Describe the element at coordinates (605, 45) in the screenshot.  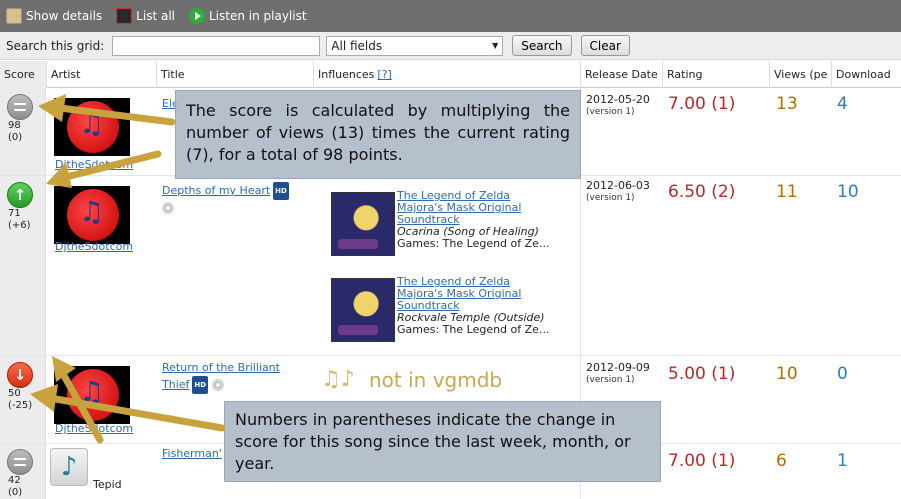
I see `clear-button: Clear` at that location.